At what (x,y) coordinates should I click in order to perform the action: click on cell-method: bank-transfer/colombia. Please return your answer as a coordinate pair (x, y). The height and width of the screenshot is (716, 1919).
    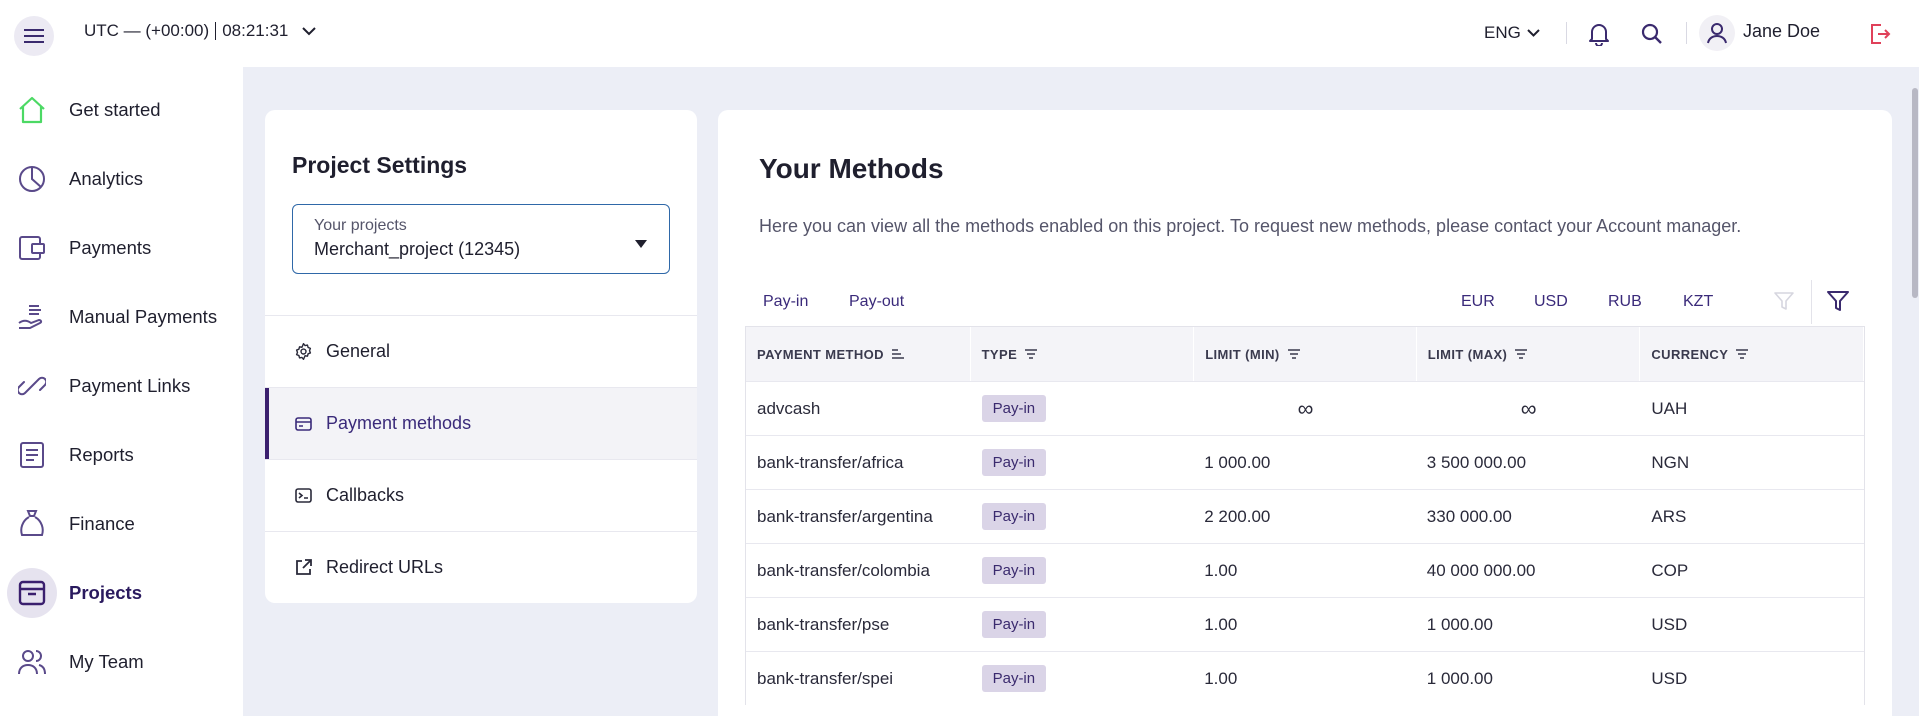
    Looking at the image, I should click on (843, 570).